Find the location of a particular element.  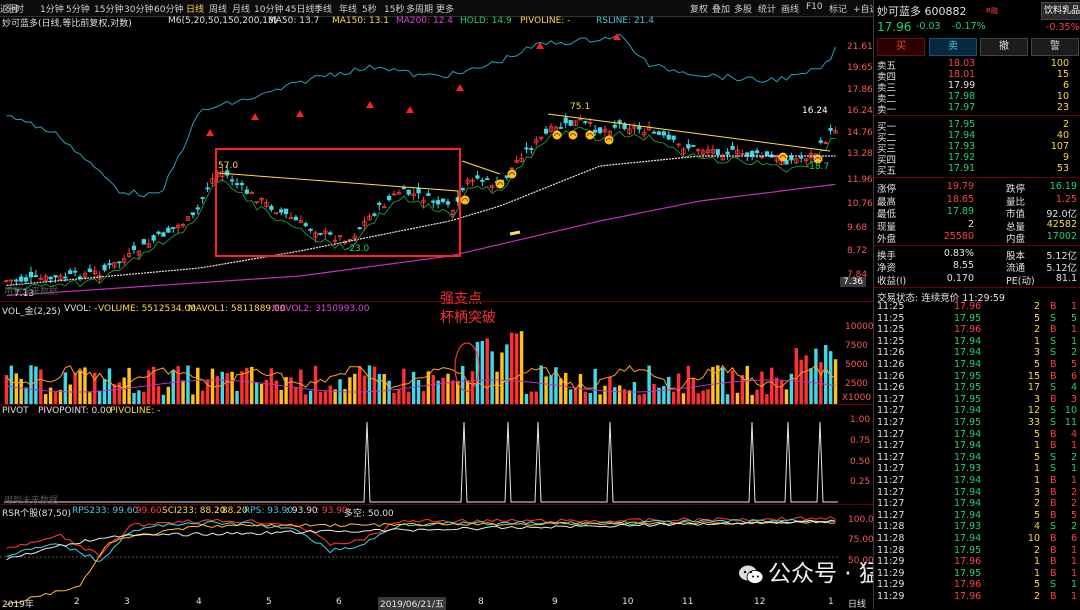

period-tab: 日线 is located at coordinates (195, 8).